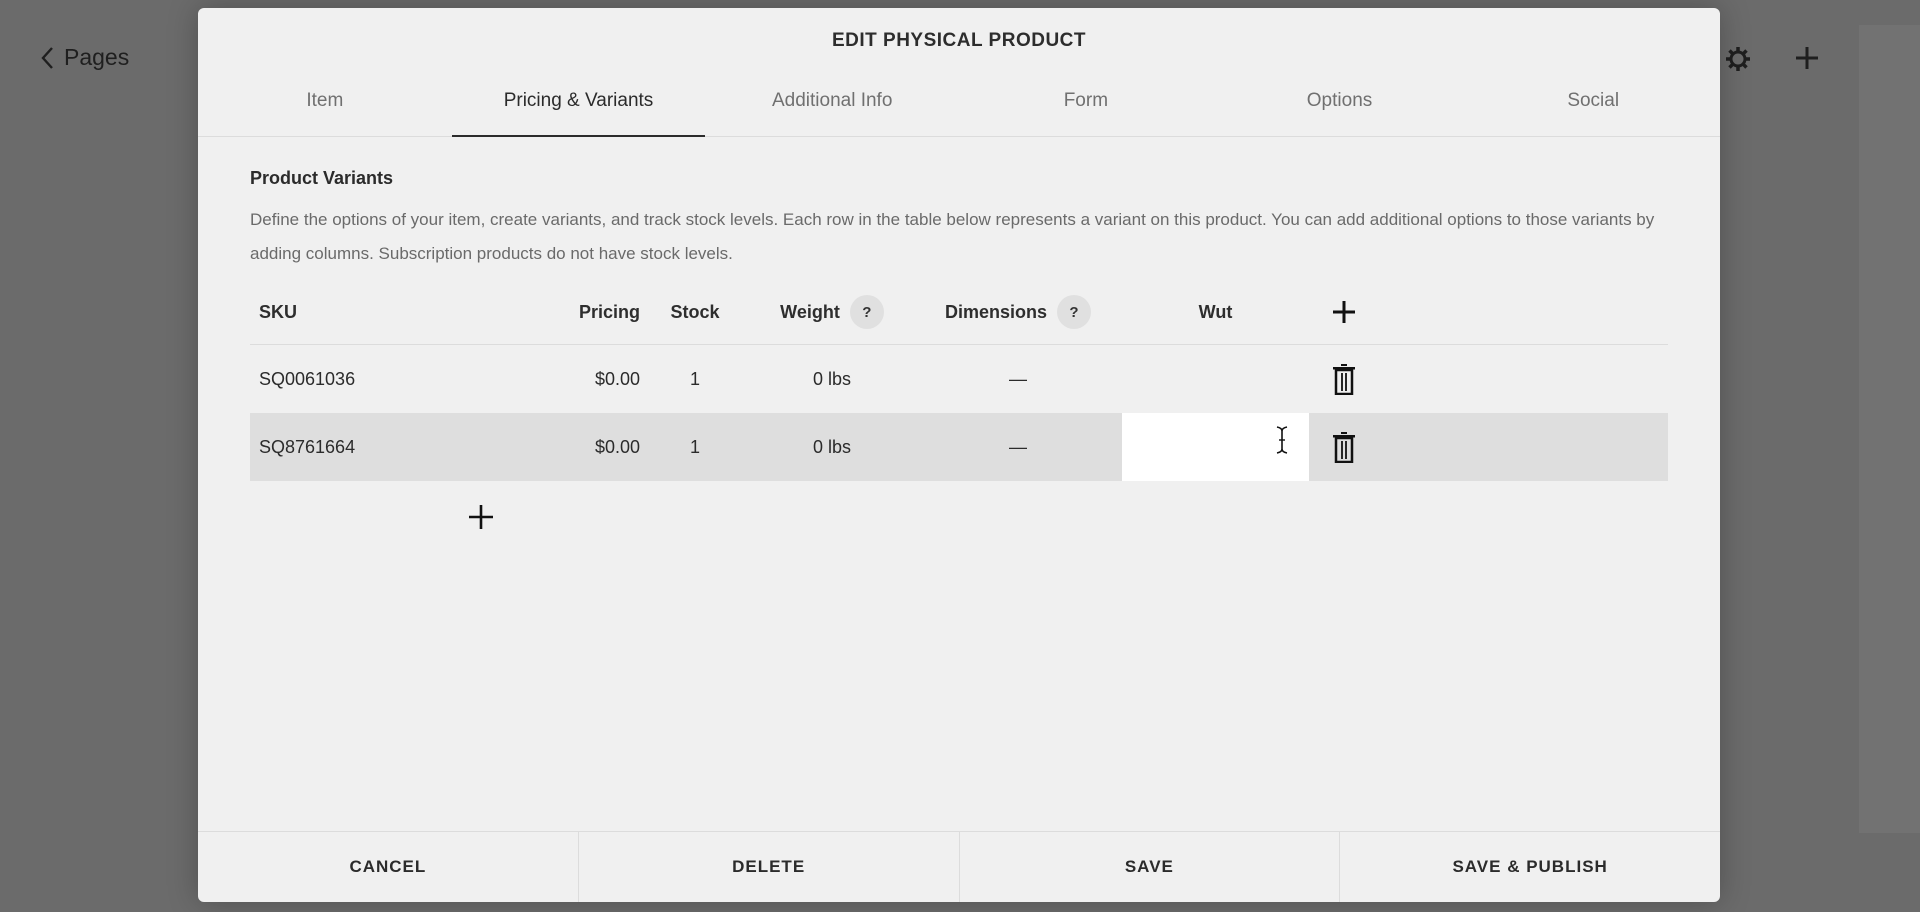 The width and height of the screenshot is (1920, 912). Describe the element at coordinates (390, 379) in the screenshot. I see `sku-cell: SQ0061036` at that location.